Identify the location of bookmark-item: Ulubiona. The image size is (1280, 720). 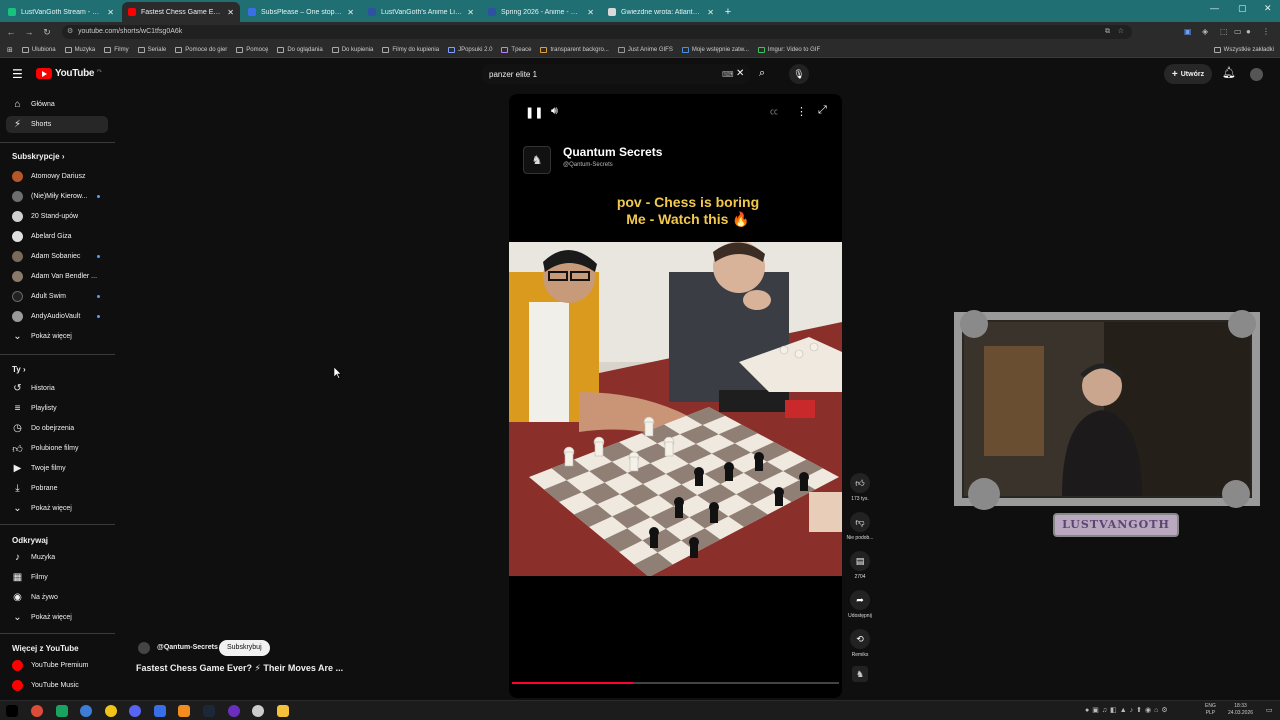
(38, 49).